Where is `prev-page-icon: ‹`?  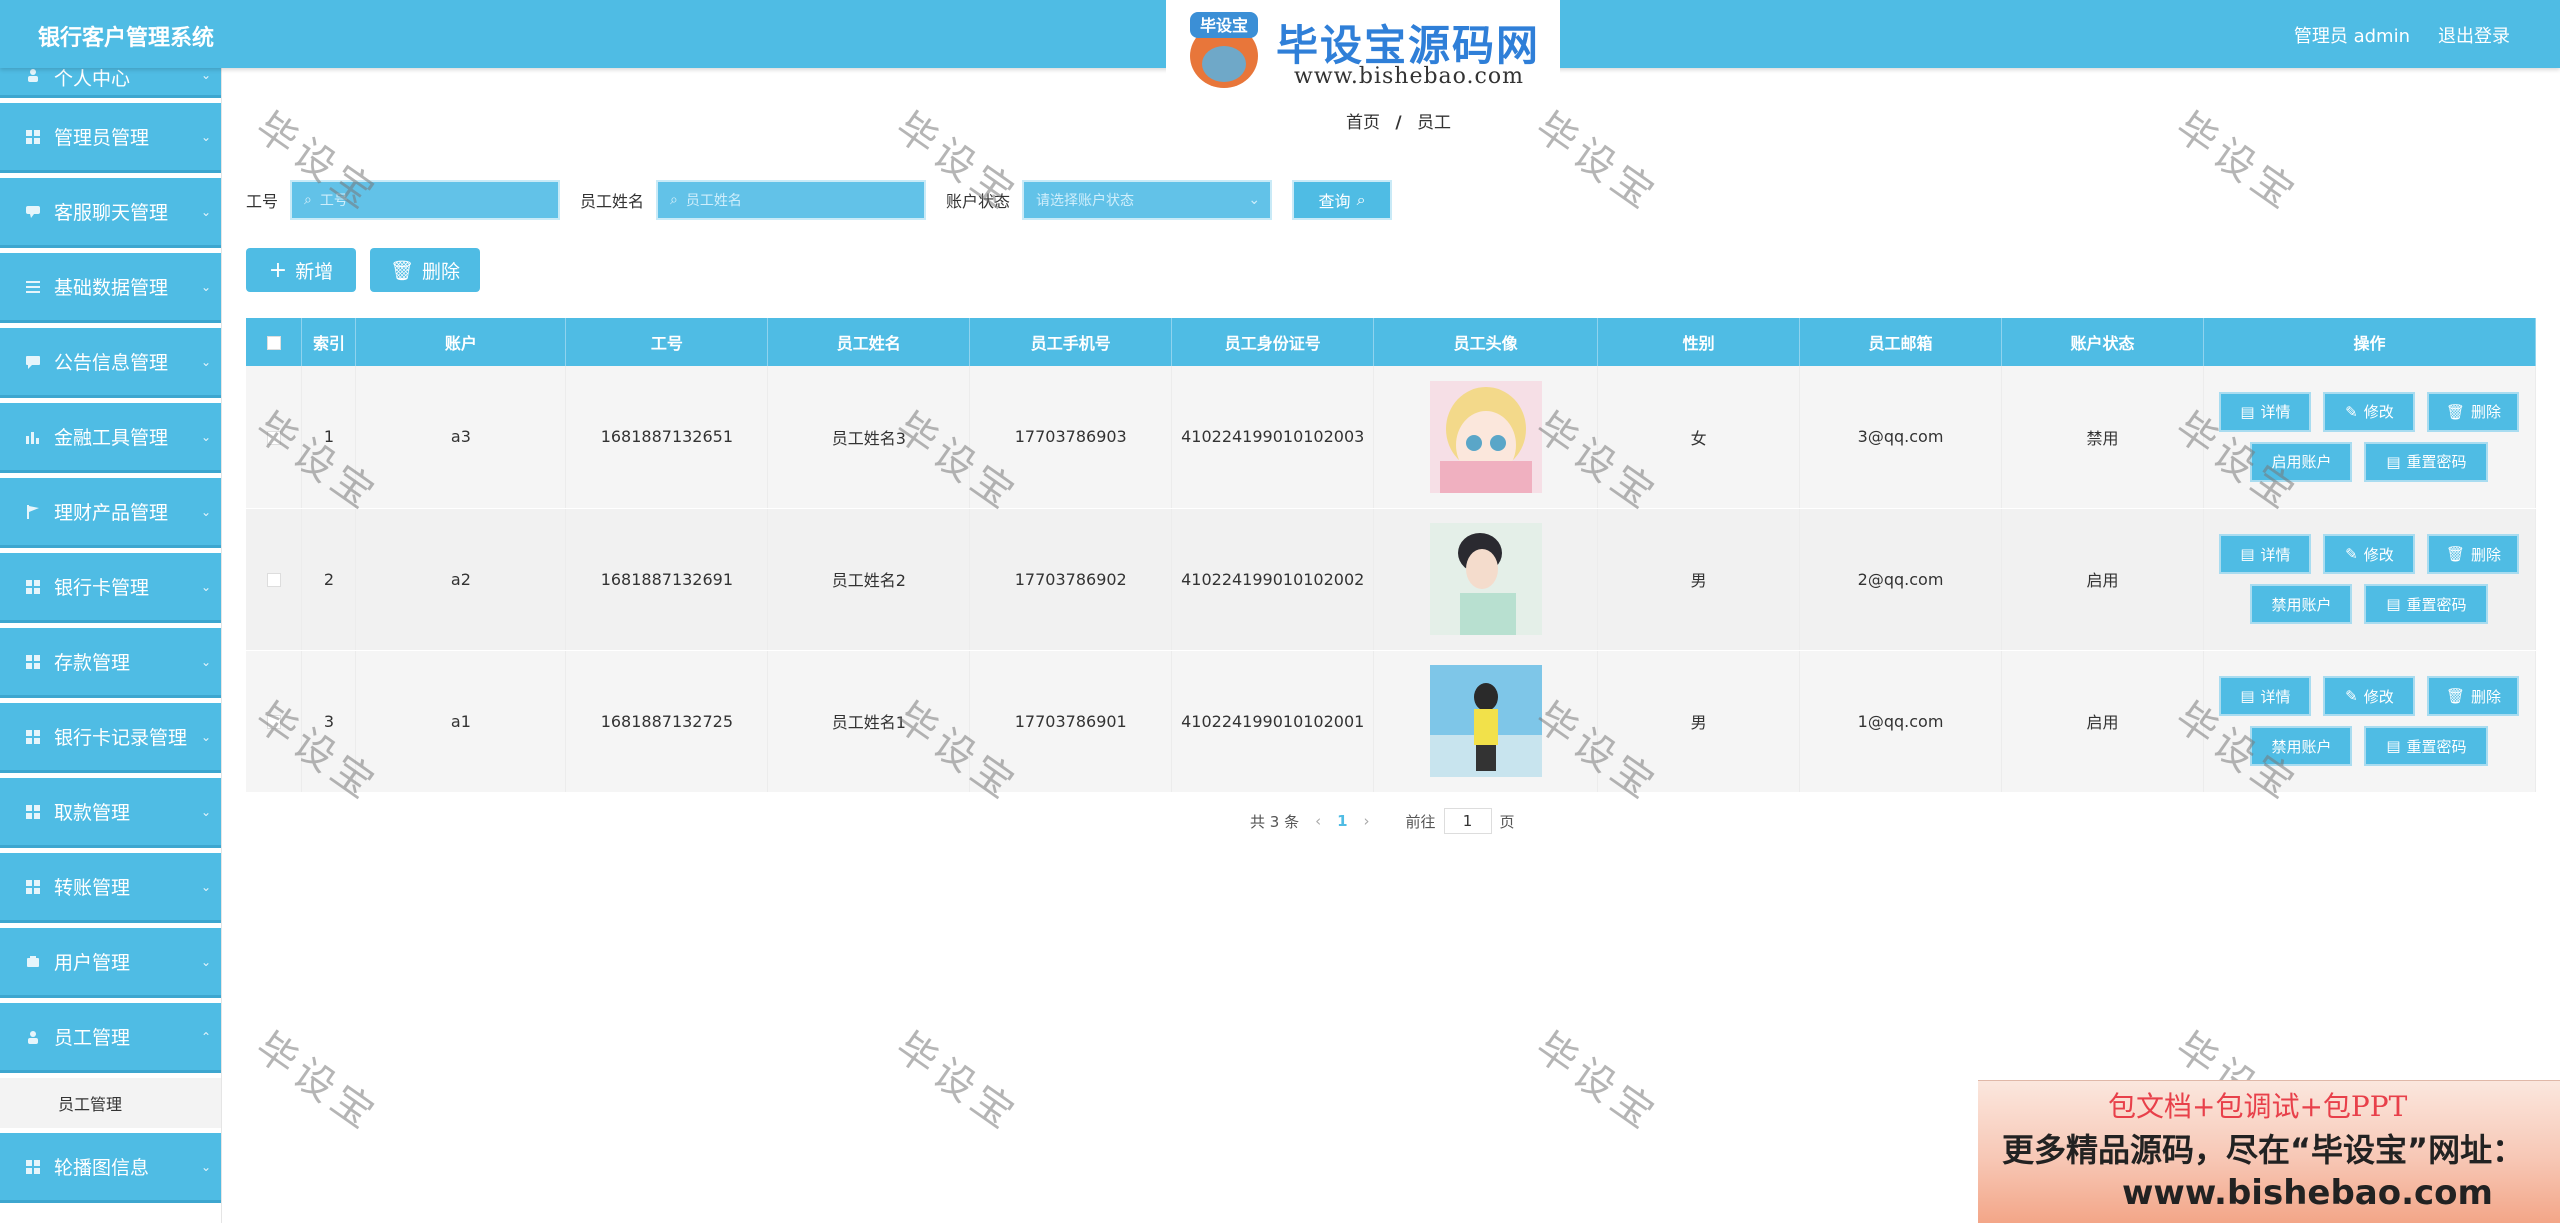
prev-page-icon: ‹ is located at coordinates (1318, 821).